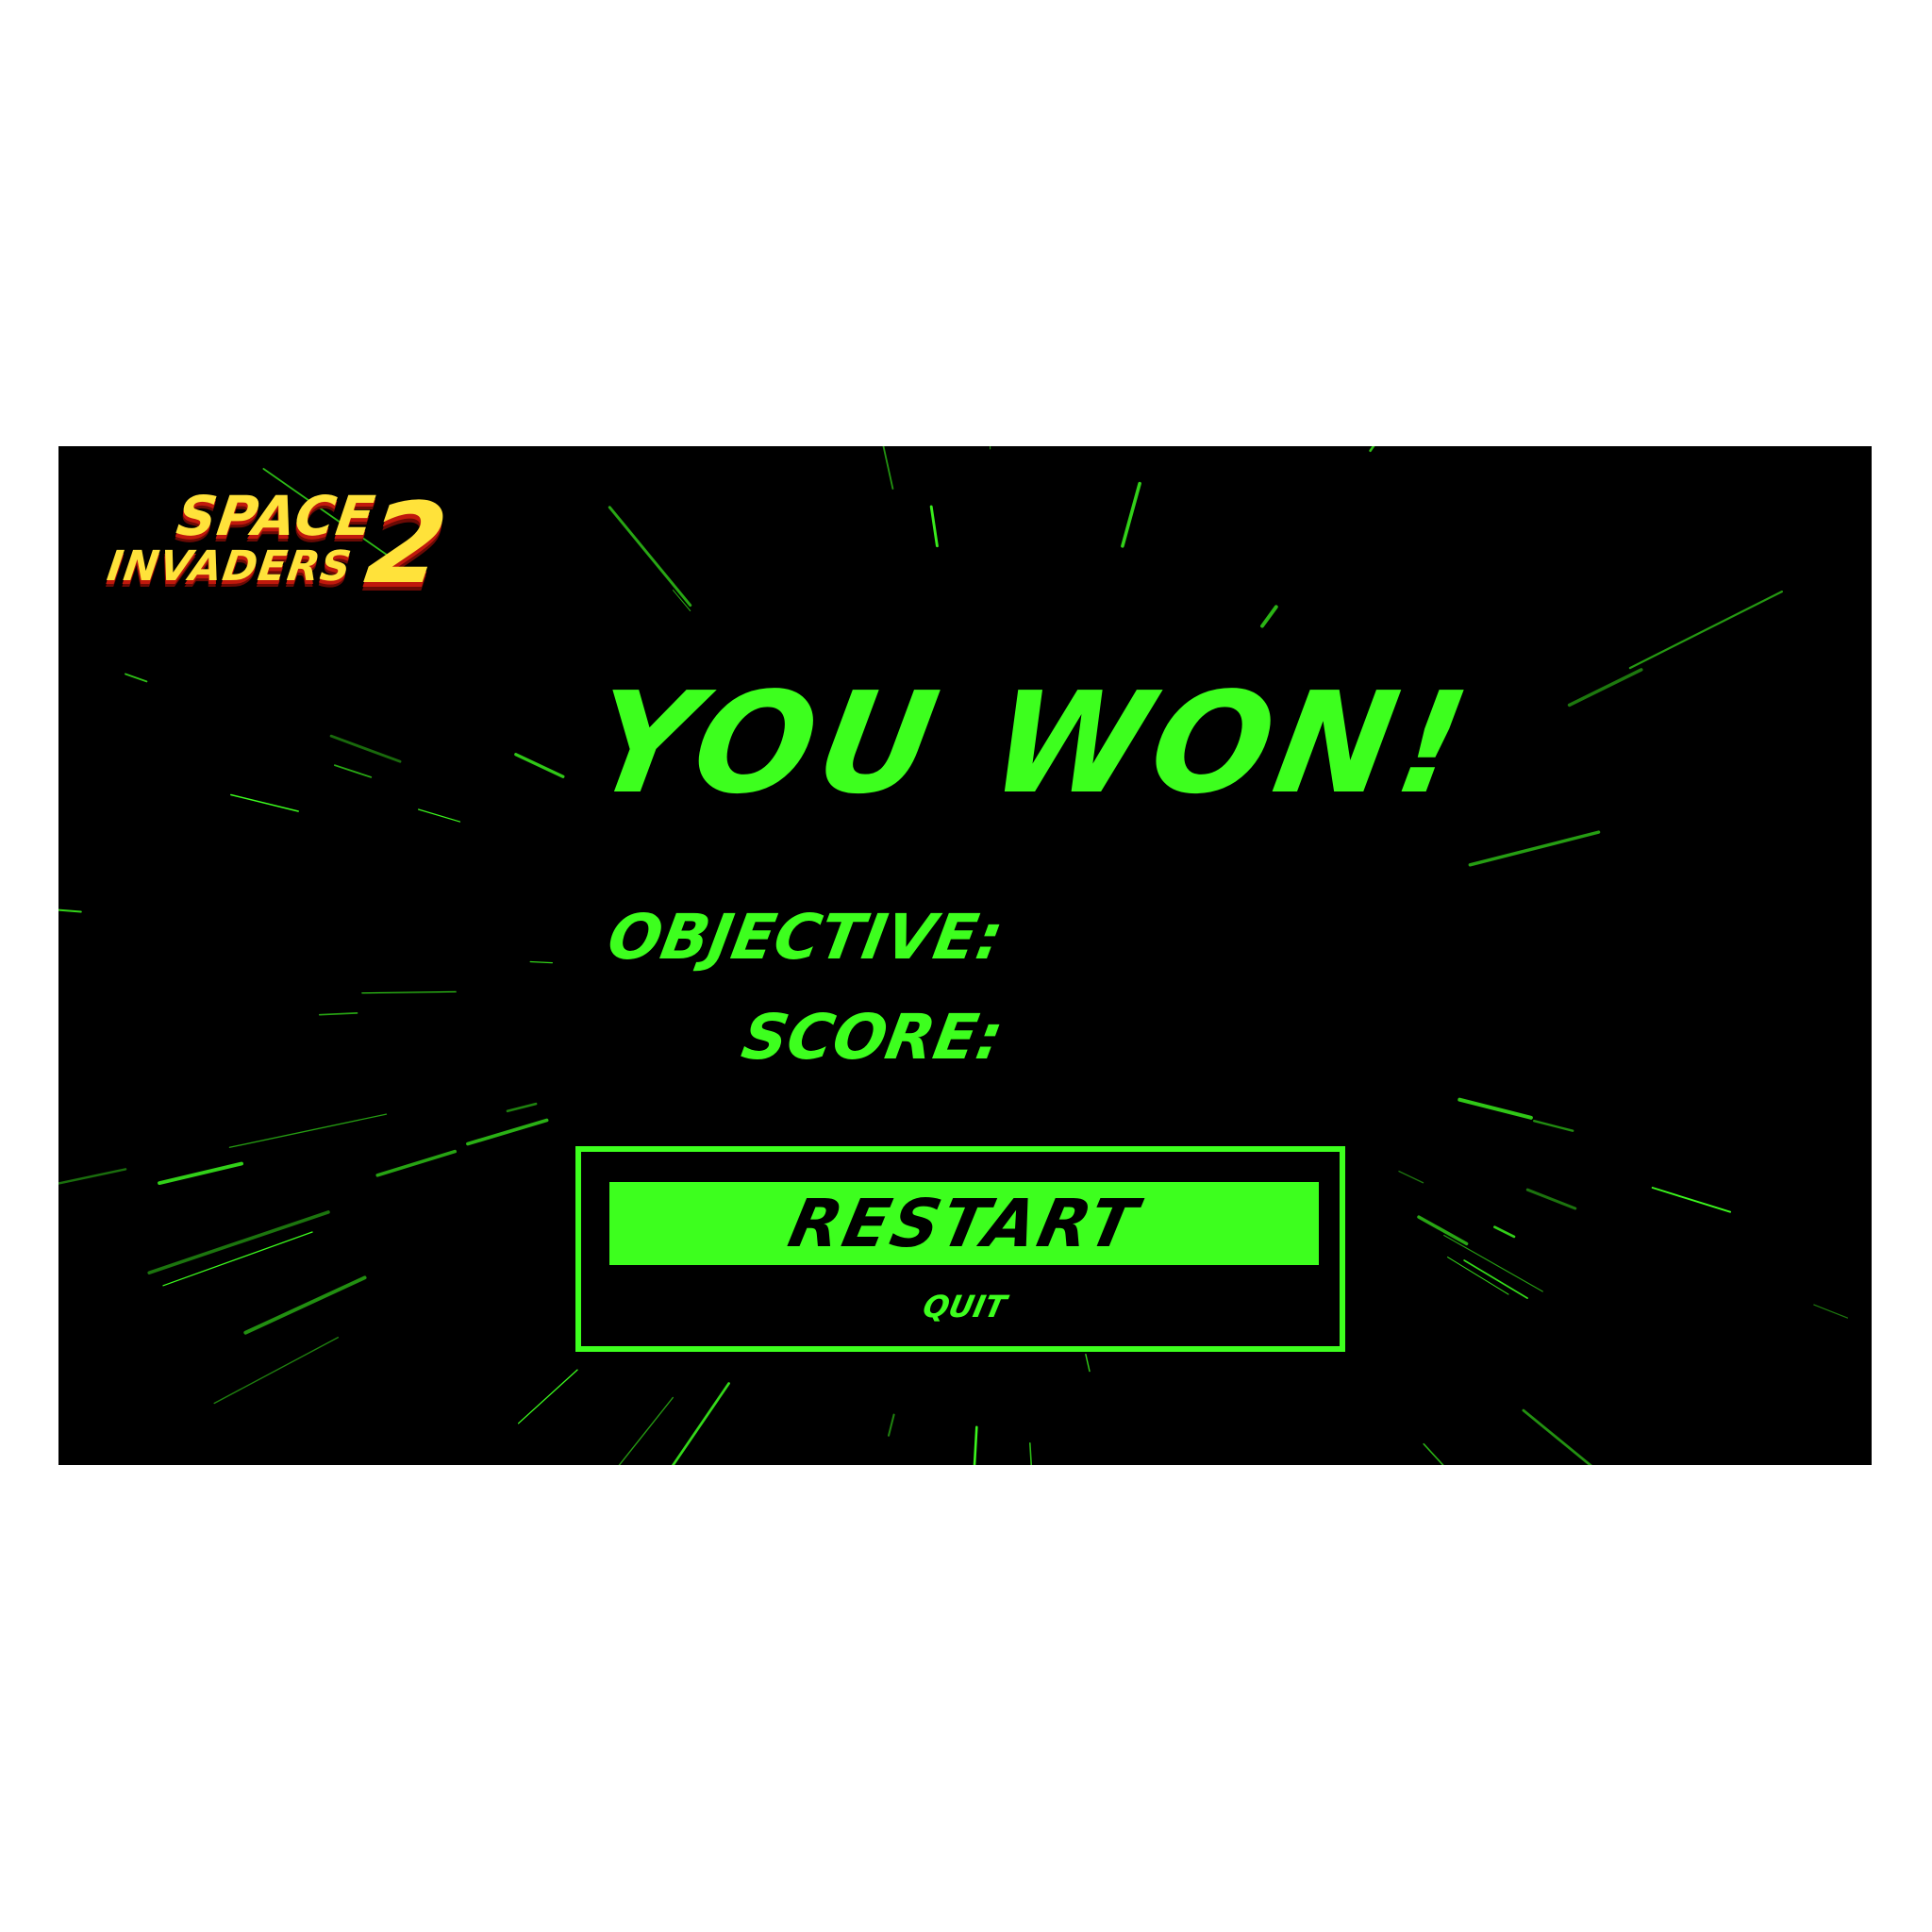 The image size is (1932, 1932). I want to click on restart-button: RESTART, so click(964, 1223).